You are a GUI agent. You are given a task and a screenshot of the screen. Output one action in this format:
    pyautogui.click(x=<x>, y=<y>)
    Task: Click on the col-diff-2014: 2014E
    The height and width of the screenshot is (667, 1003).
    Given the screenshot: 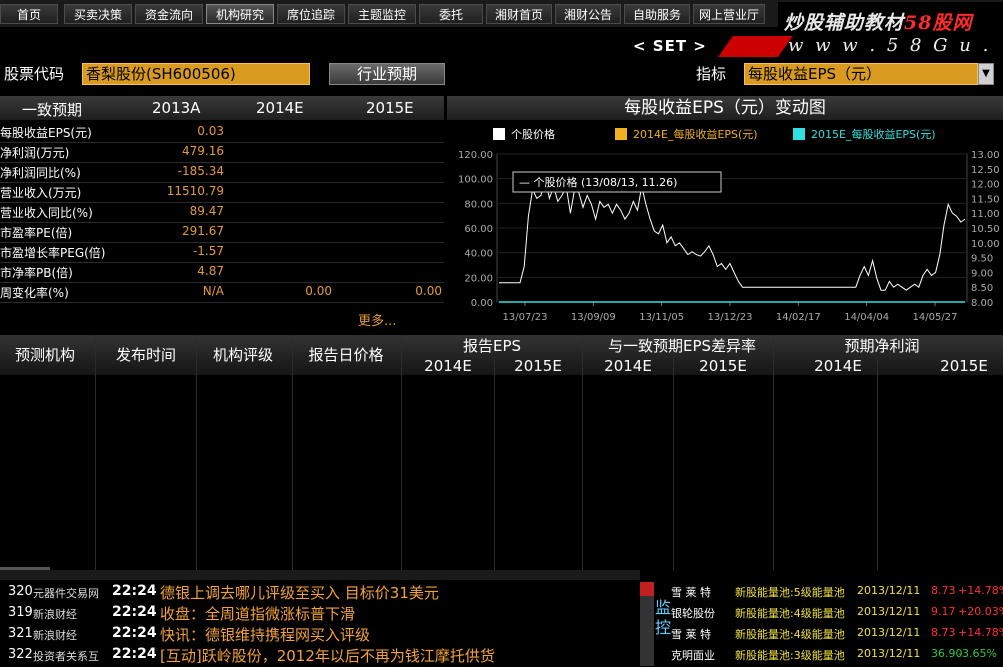 What is the action you would take?
    pyautogui.click(x=628, y=366)
    